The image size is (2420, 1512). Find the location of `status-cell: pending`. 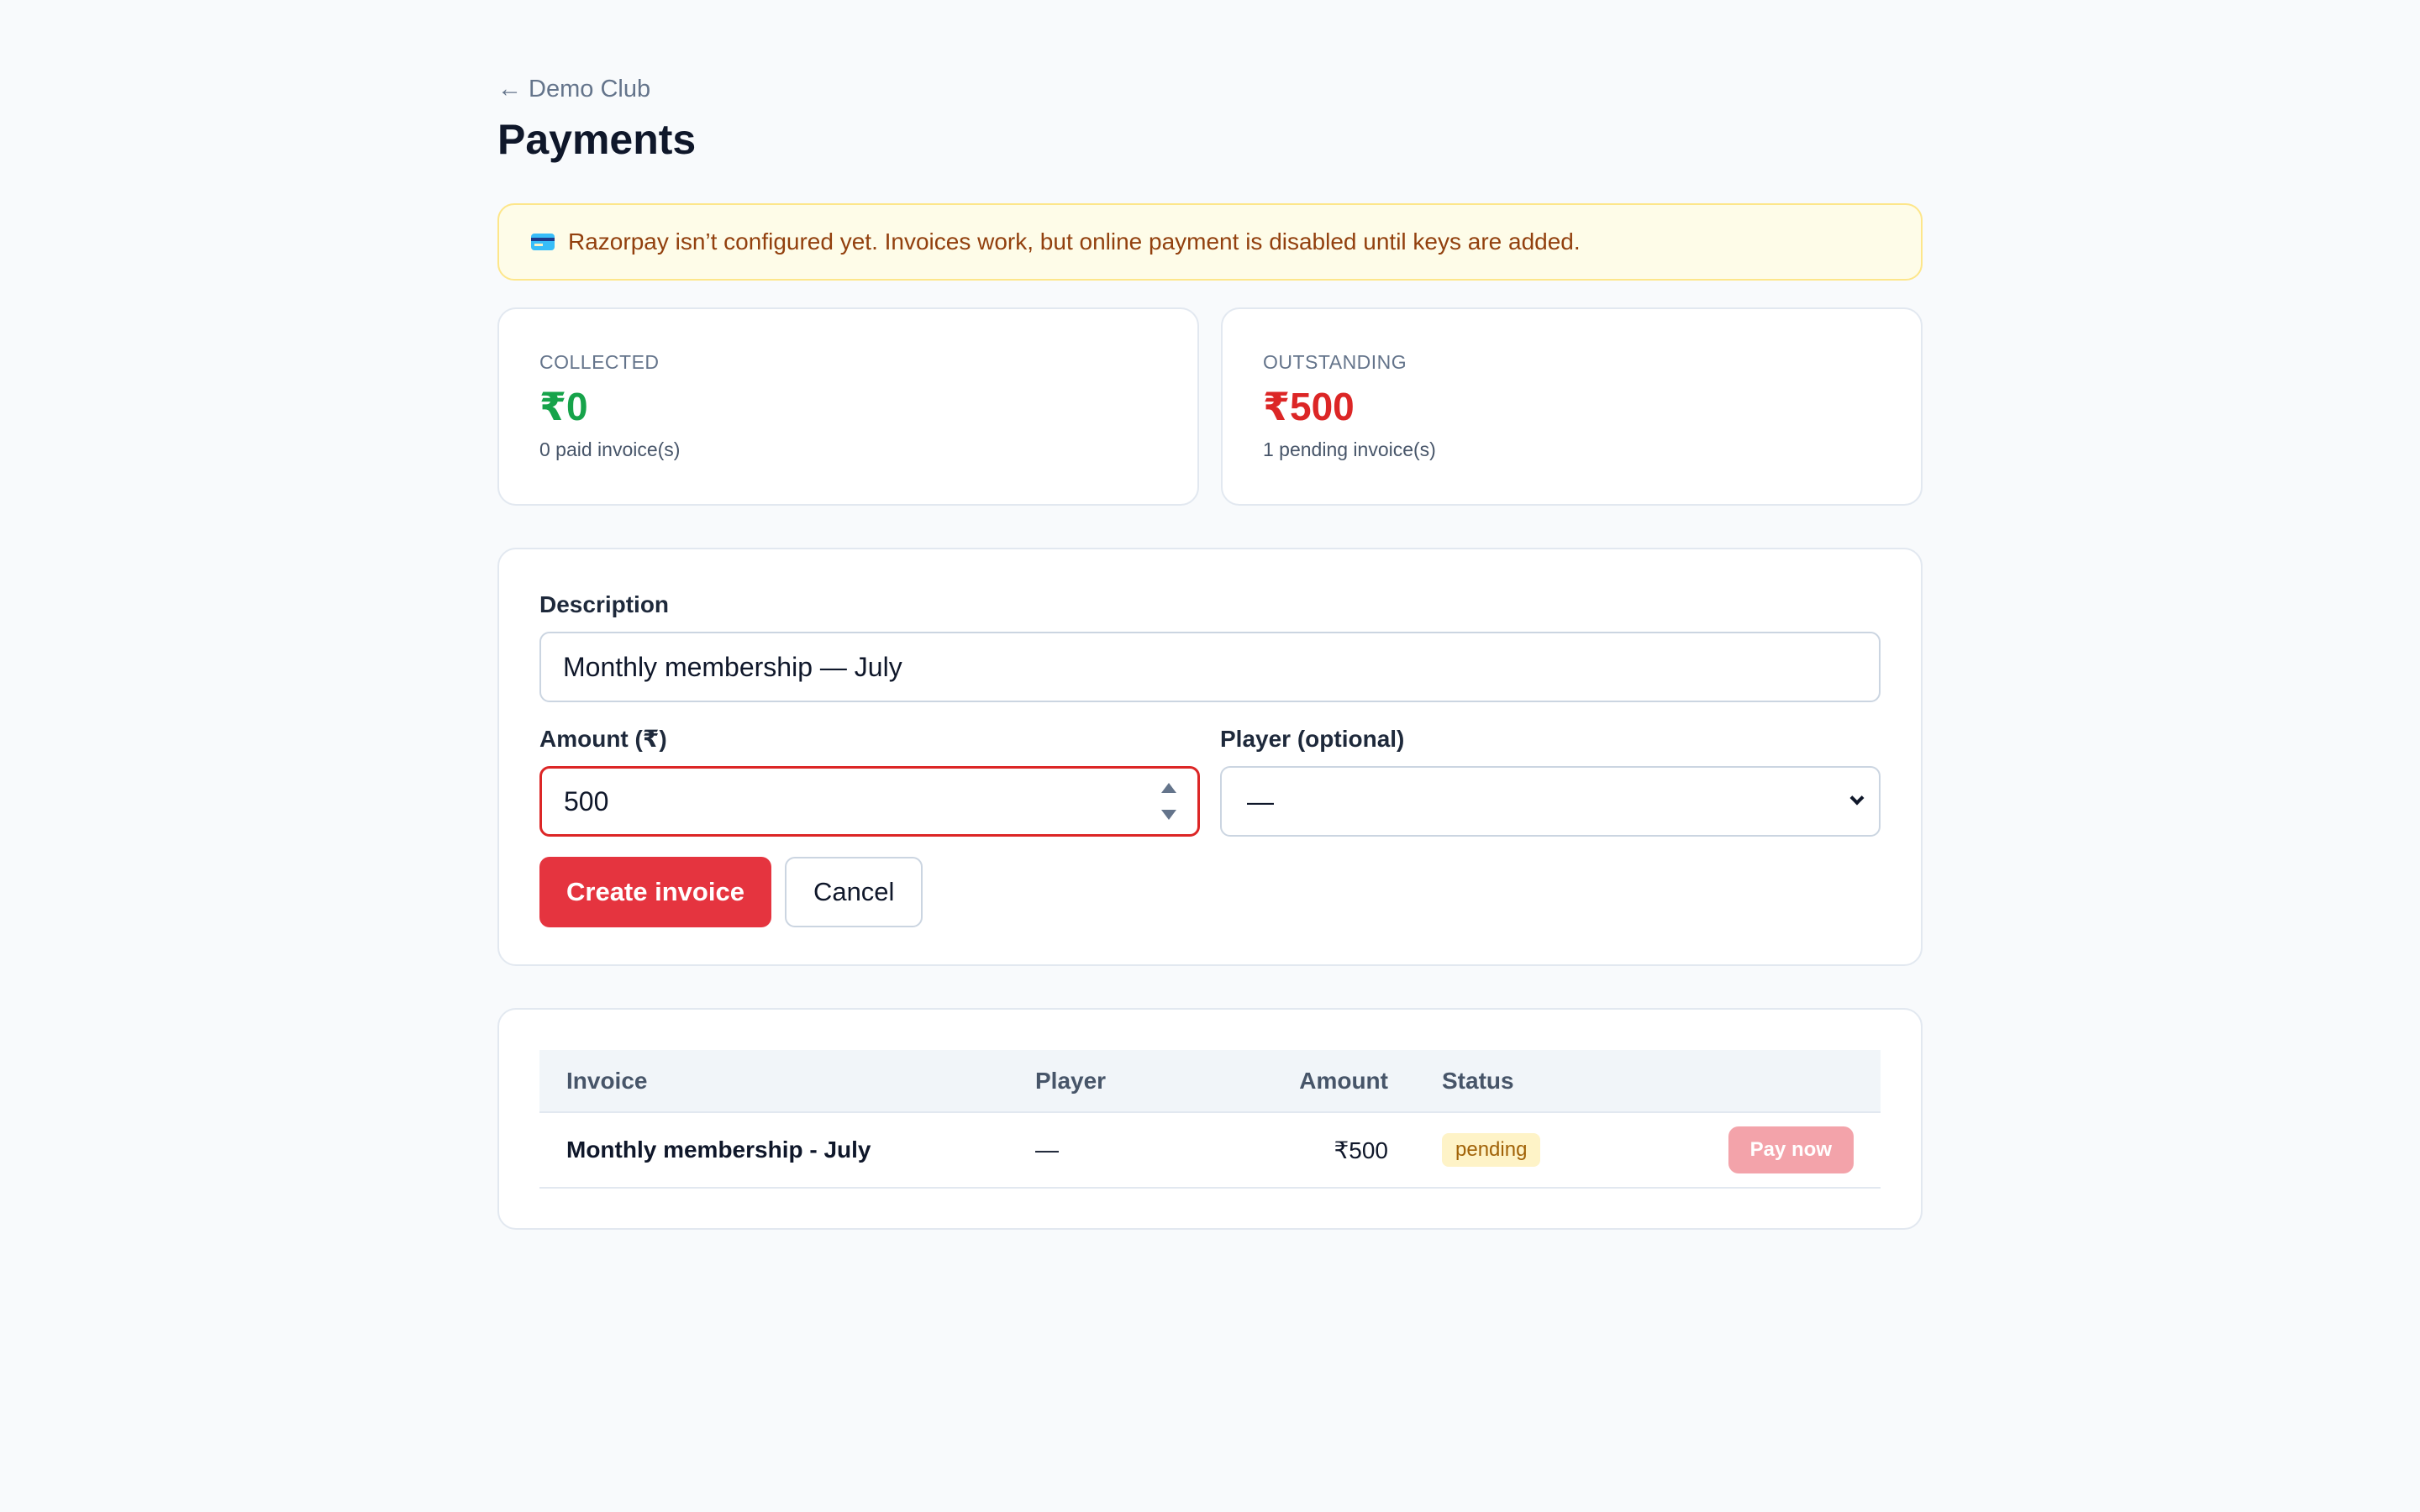

status-cell: pending is located at coordinates (1514, 1150).